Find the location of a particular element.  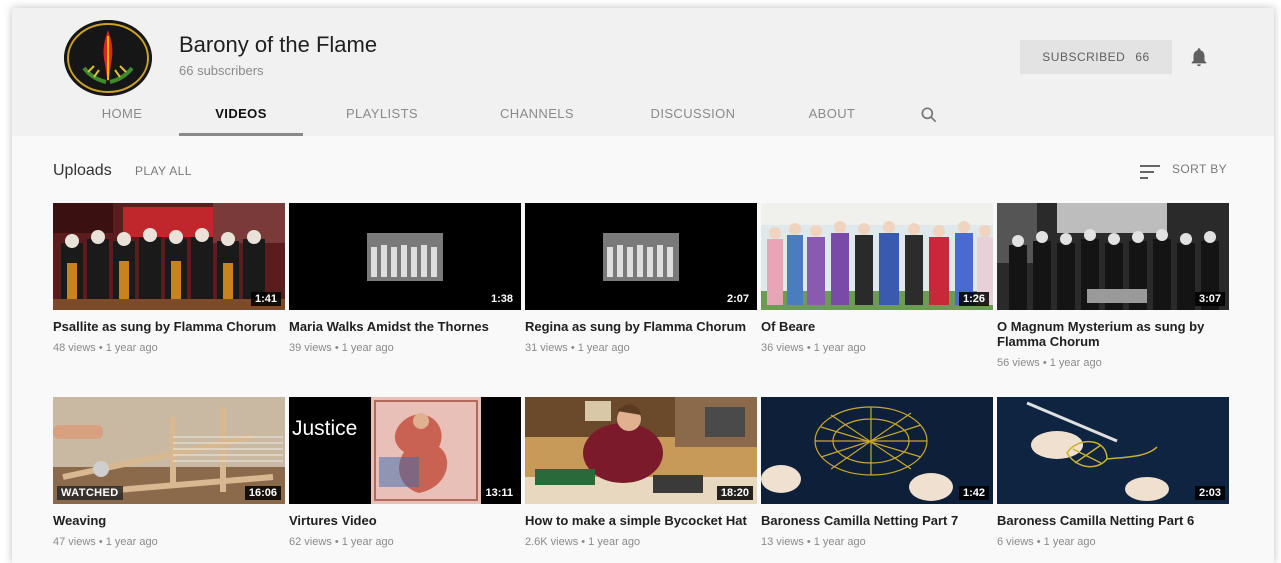

barony-crest-icon is located at coordinates (108, 58).